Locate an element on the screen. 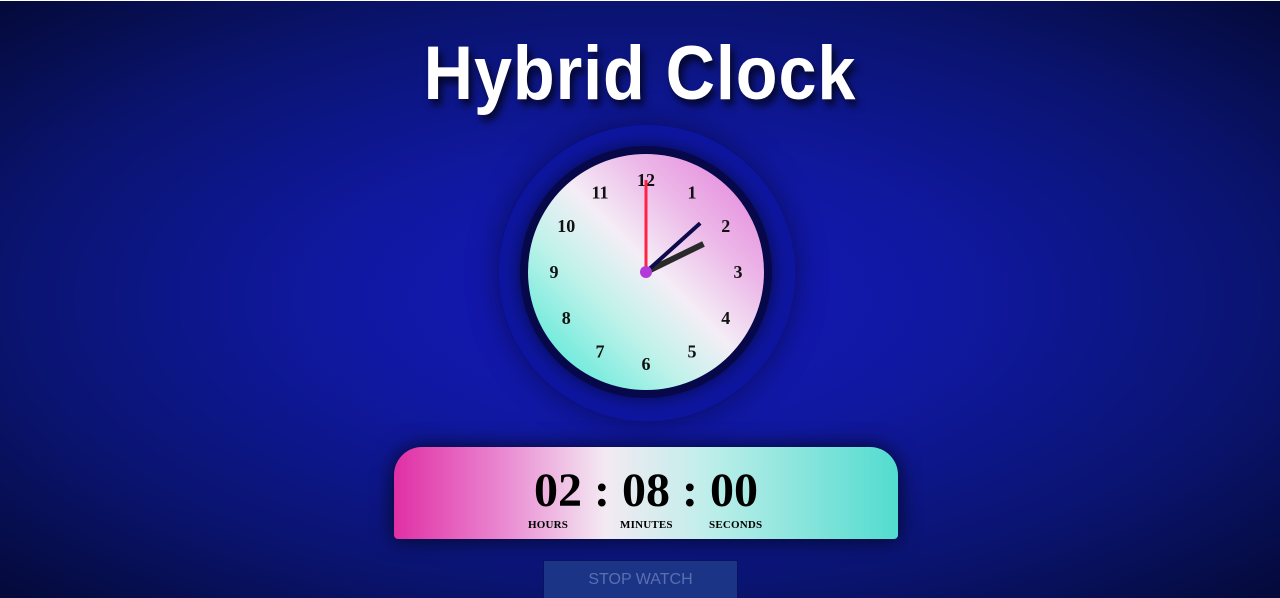 The image size is (1280, 598). clock-number: 7 is located at coordinates (600, 352).